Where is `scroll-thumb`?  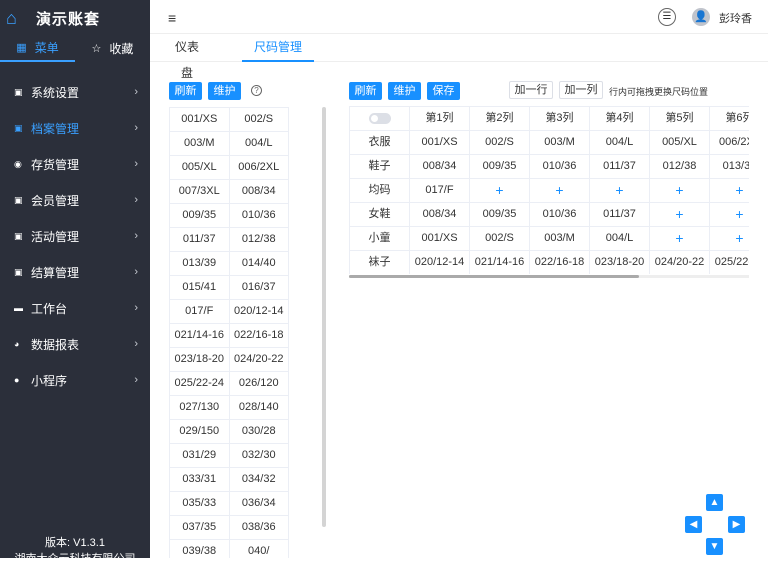
scroll-thumb is located at coordinates (494, 276).